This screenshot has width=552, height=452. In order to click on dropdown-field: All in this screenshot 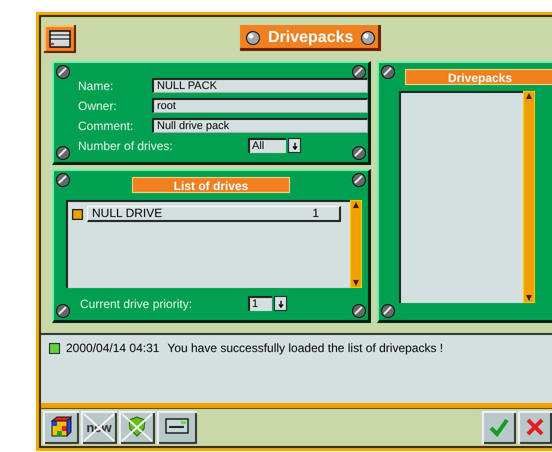, I will do `click(267, 145)`.